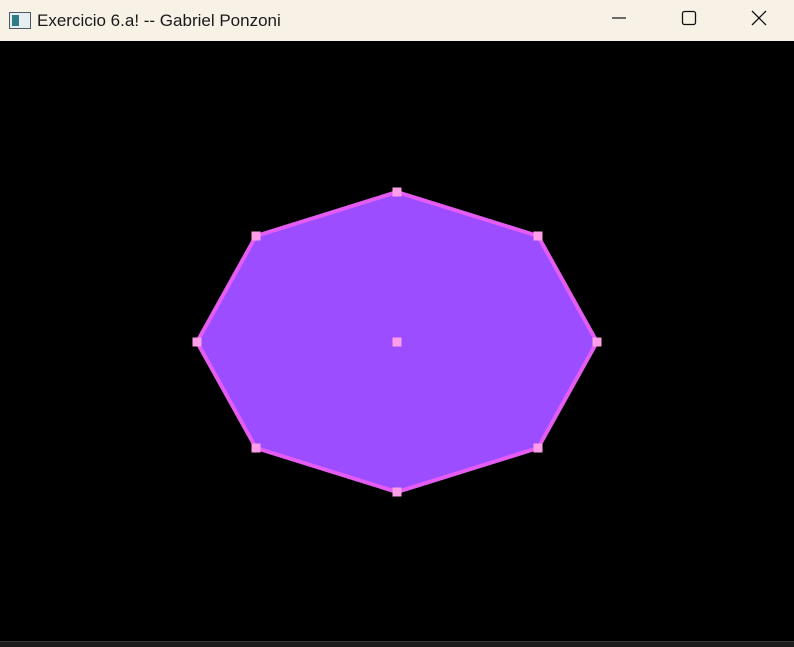 The height and width of the screenshot is (647, 794). What do you see at coordinates (397, 20) in the screenshot?
I see `title-bar: Exercicio 6.a! -- Gabriel Ponzoni` at bounding box center [397, 20].